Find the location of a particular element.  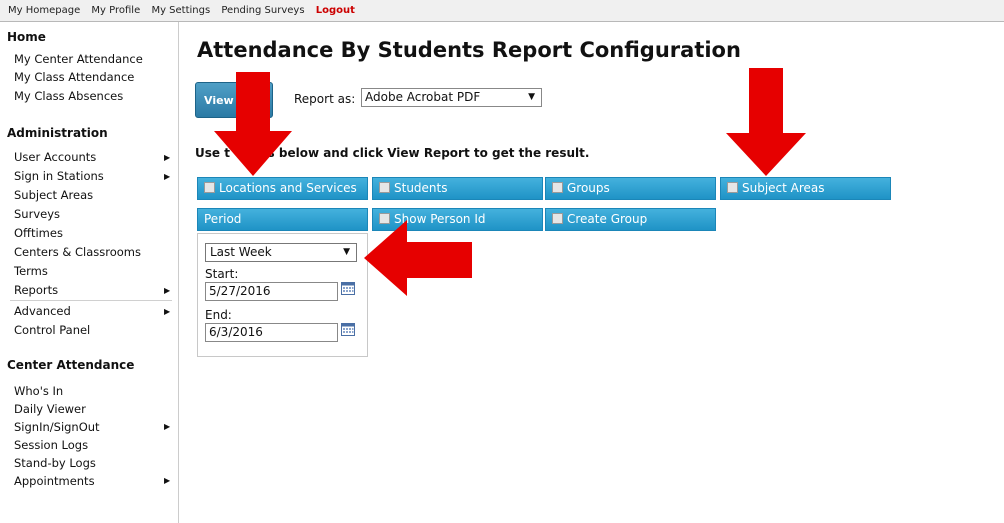

annotation-arrow-left-icon is located at coordinates (418, 258).